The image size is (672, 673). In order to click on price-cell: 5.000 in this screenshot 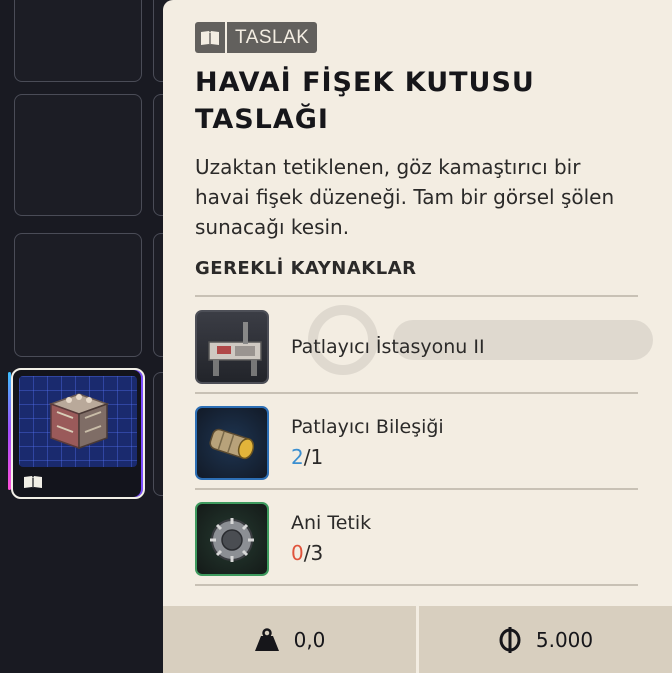, I will do `click(545, 639)`.